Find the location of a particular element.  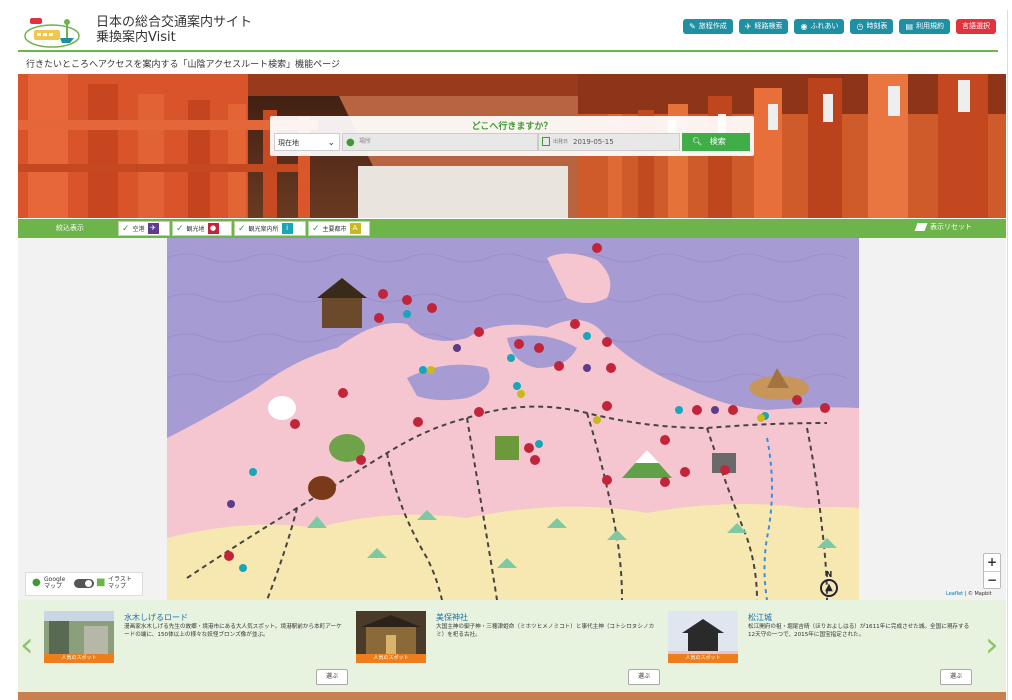

fureai-label: ふれあい is located at coordinates (824, 26).